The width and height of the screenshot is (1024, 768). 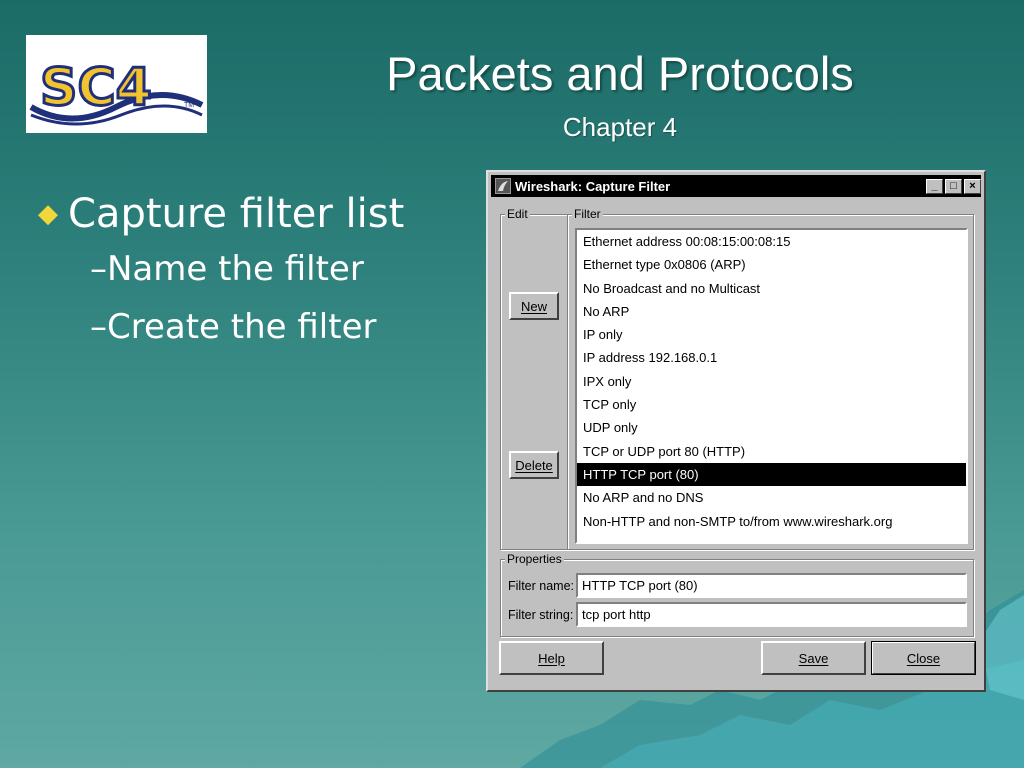 I want to click on close-window-button: ×, so click(x=972, y=186).